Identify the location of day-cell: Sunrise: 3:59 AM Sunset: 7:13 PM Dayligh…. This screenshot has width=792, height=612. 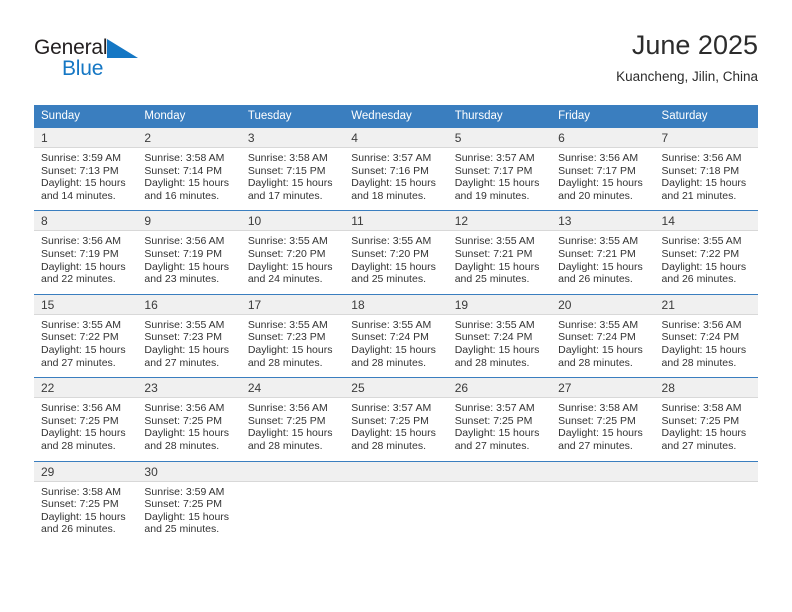
(86, 179).